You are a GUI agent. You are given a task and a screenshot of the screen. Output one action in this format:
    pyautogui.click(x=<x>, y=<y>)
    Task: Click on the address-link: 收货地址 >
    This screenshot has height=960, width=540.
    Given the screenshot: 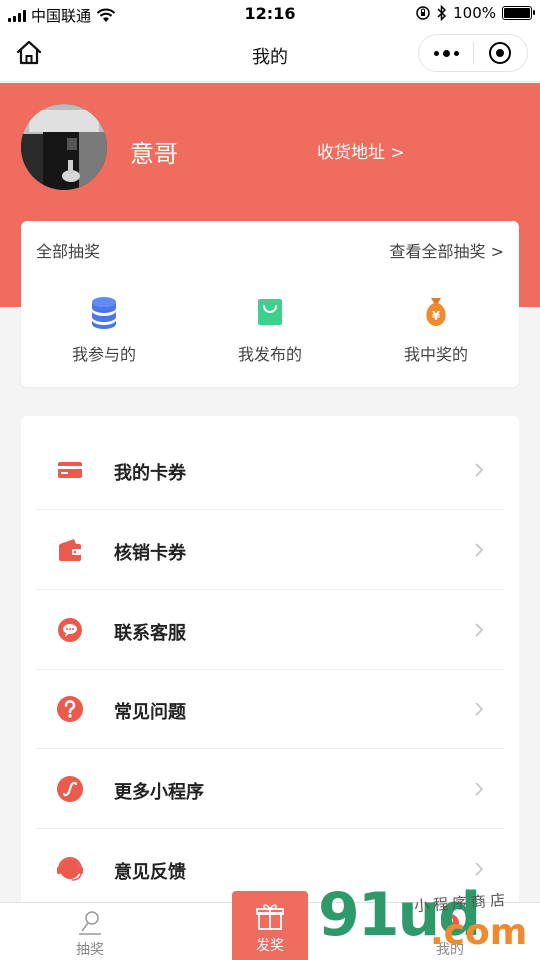 What is the action you would take?
    pyautogui.click(x=361, y=150)
    